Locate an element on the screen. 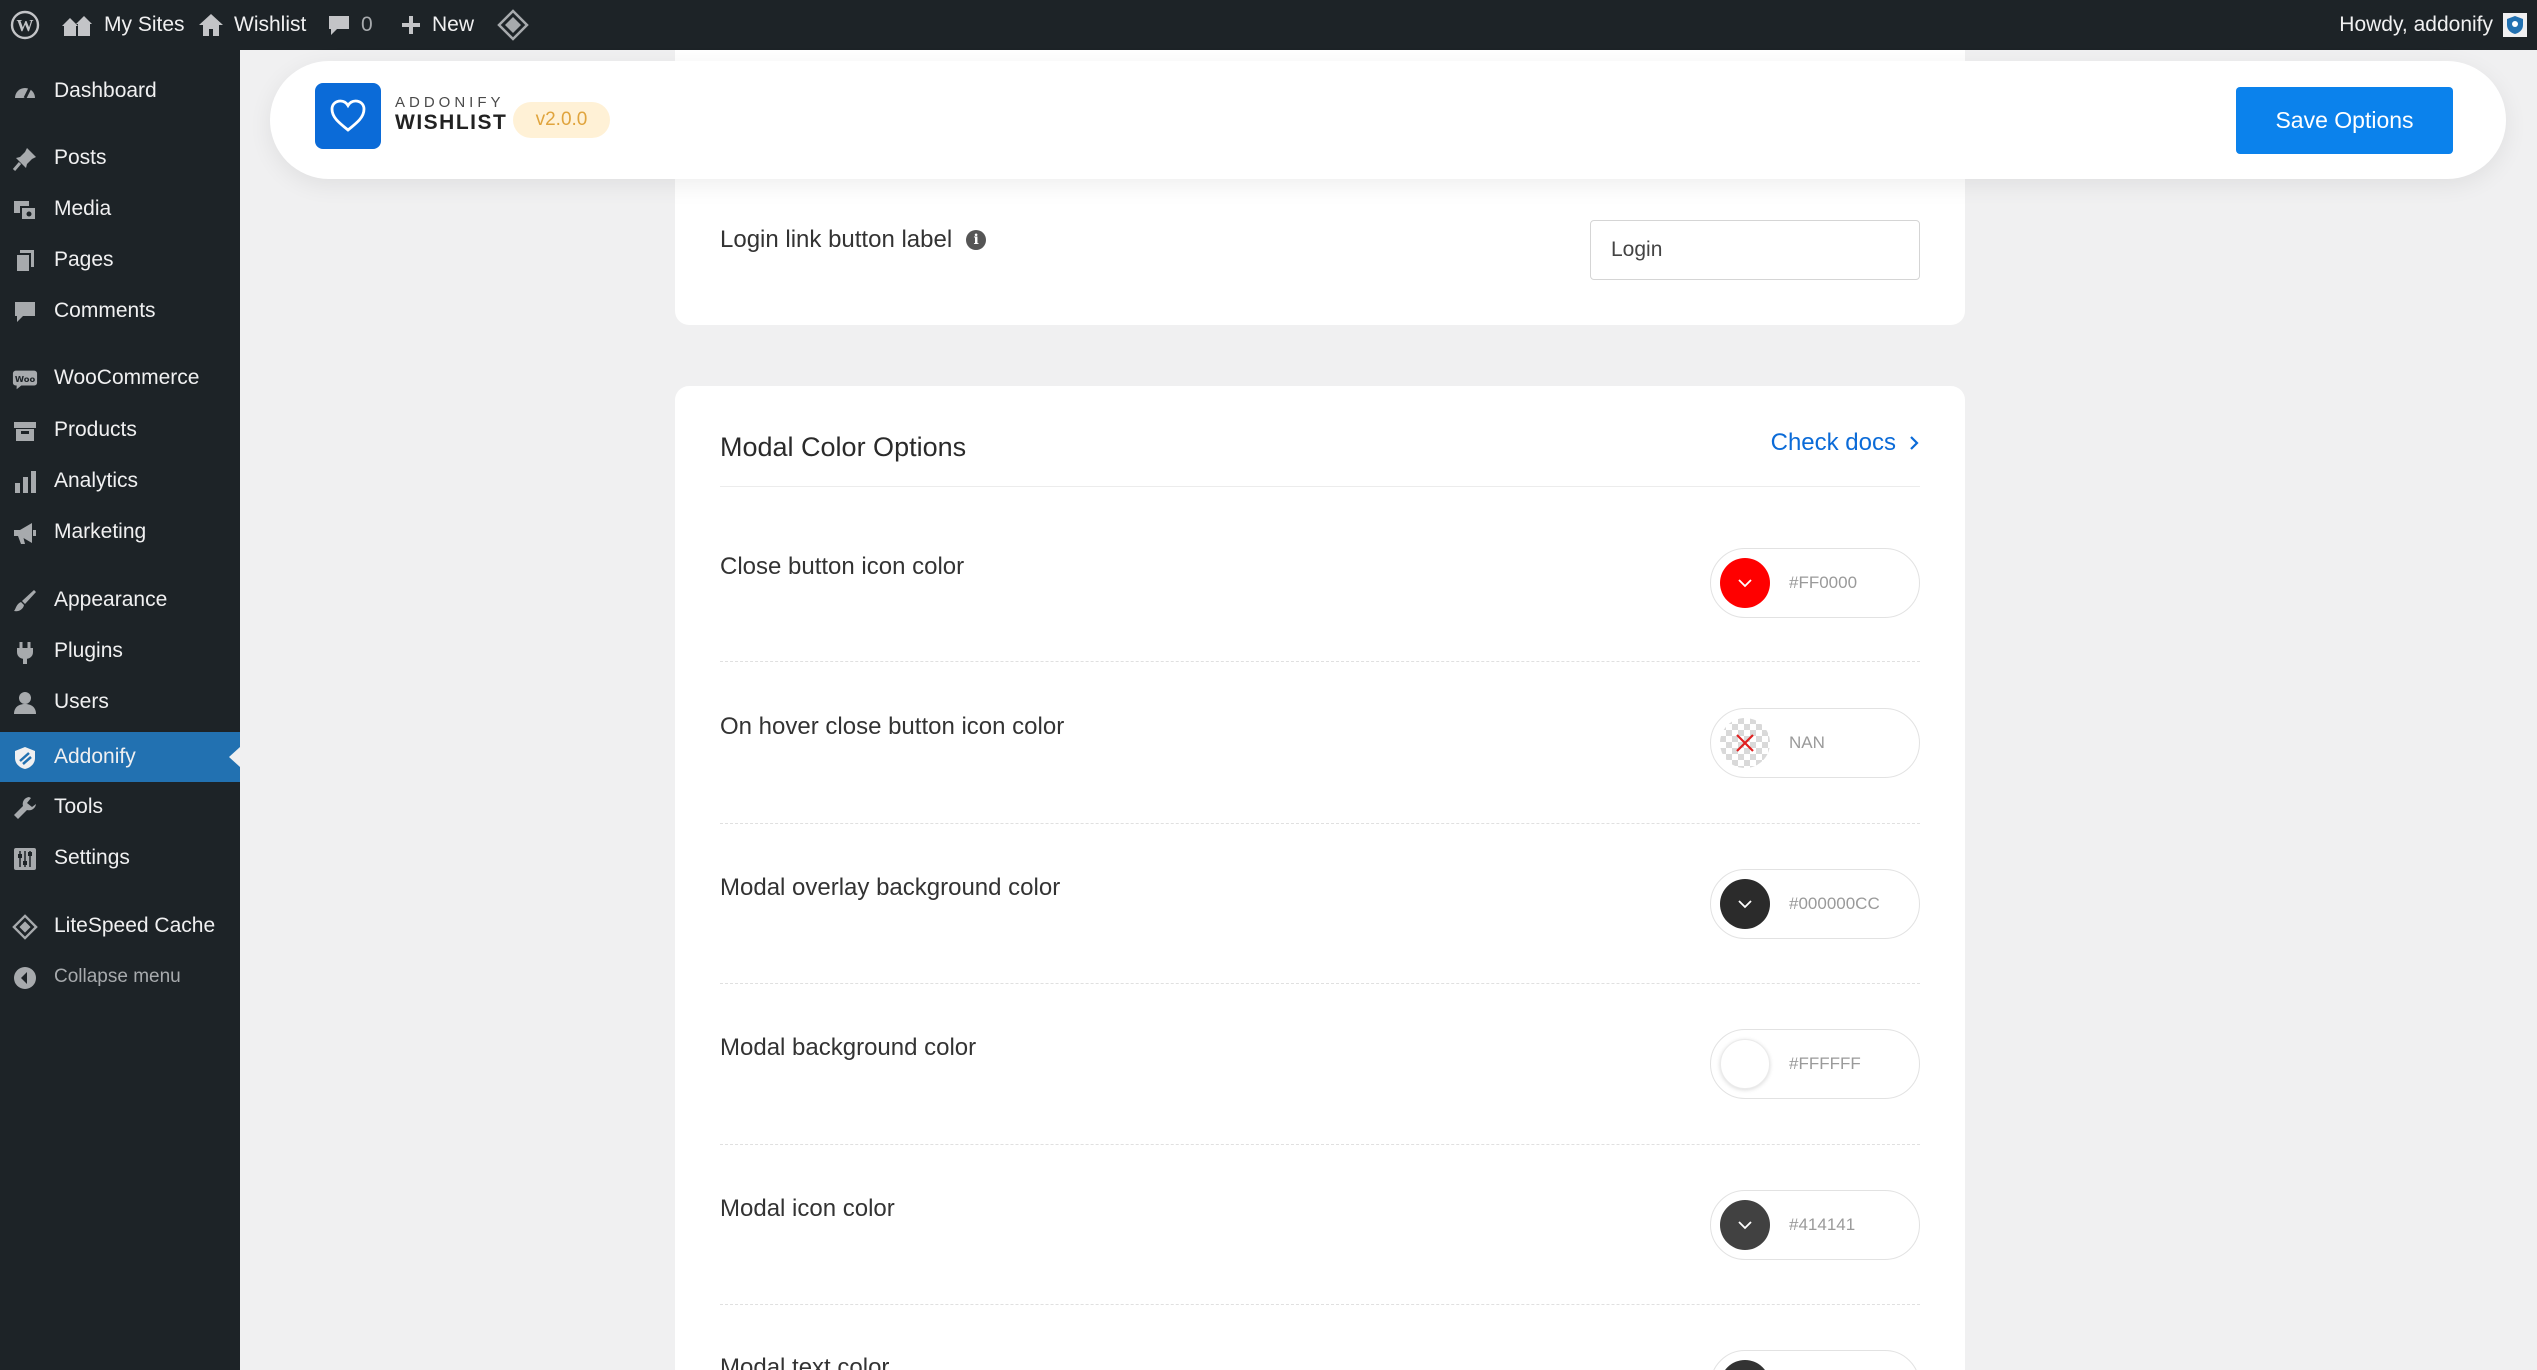 The height and width of the screenshot is (1370, 2537). collapse-label: Collapse menu is located at coordinates (117, 976).